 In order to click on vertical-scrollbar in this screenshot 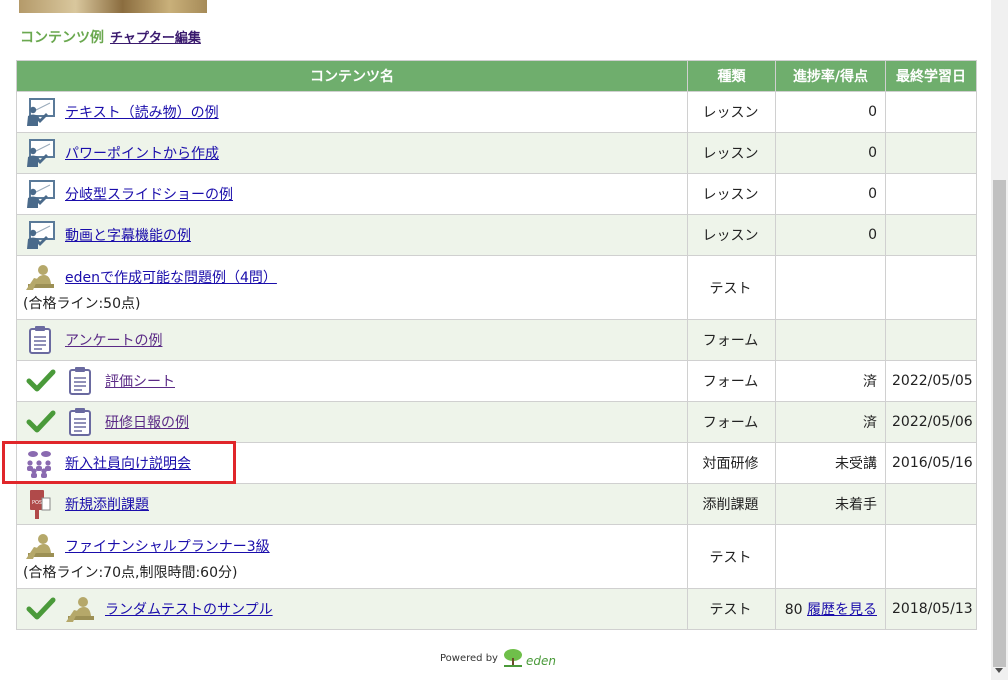, I will do `click(999, 340)`.